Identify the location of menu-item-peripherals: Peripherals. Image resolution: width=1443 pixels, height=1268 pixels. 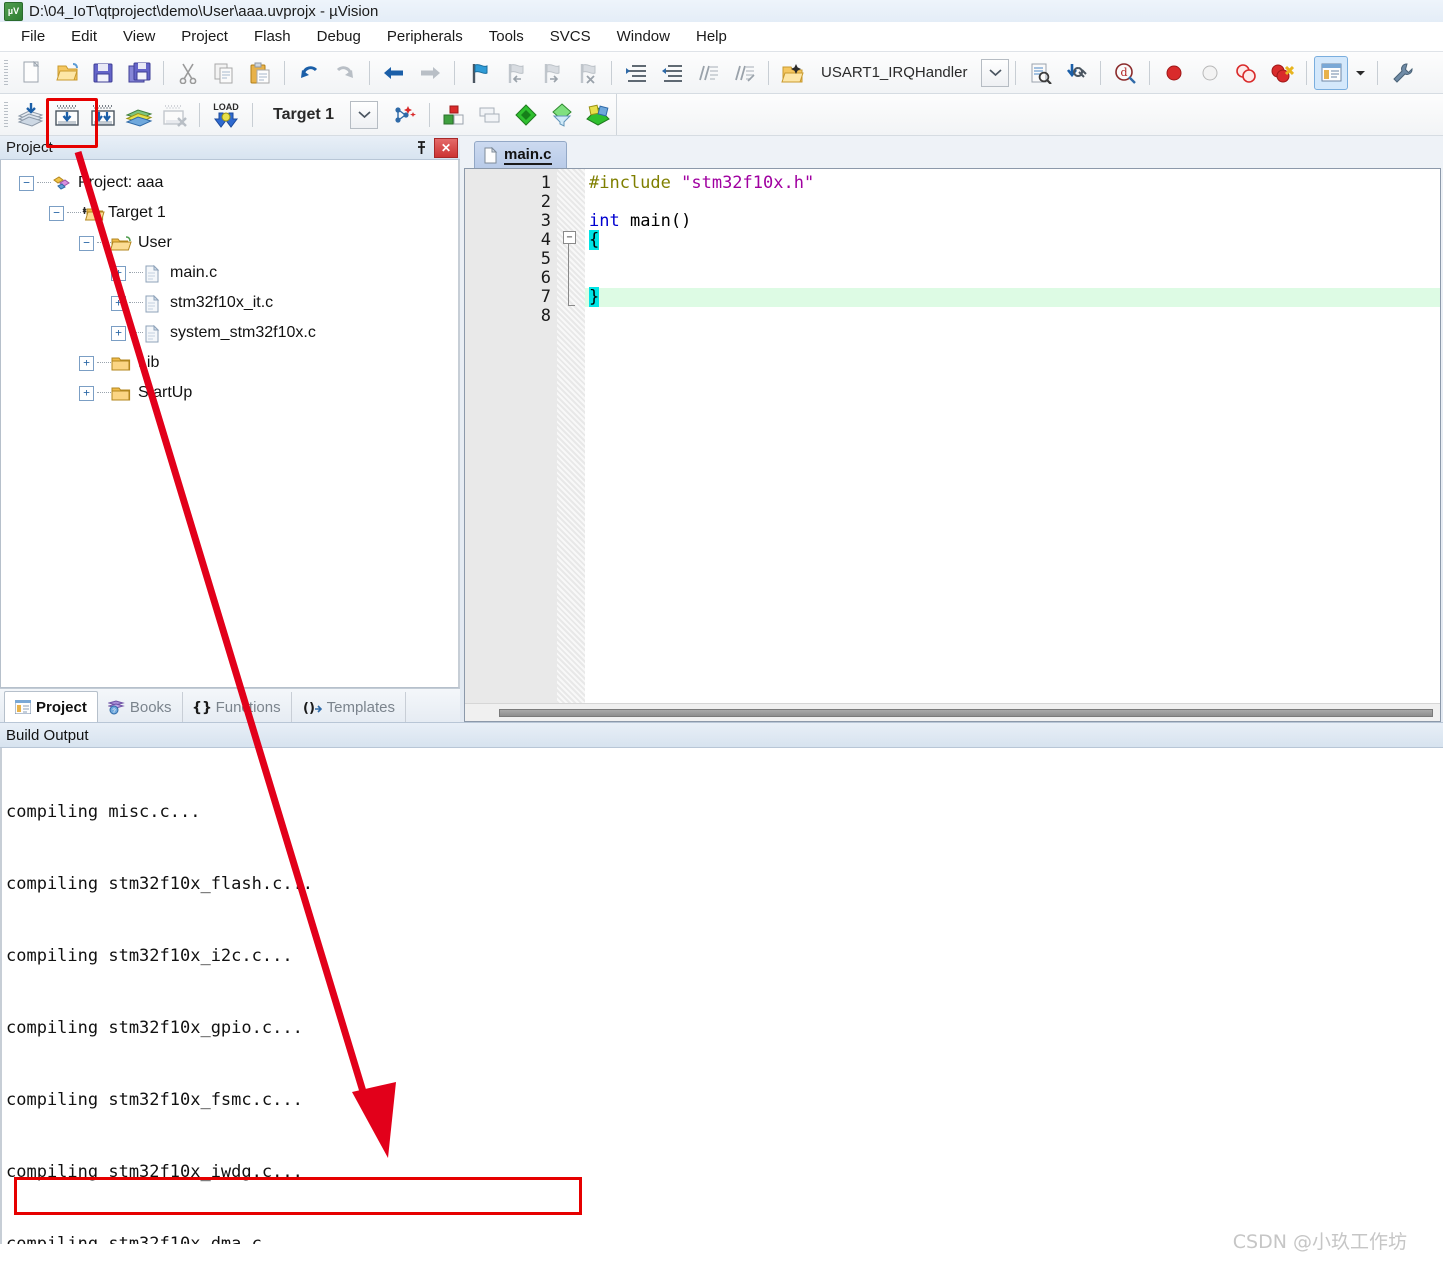
(425, 36).